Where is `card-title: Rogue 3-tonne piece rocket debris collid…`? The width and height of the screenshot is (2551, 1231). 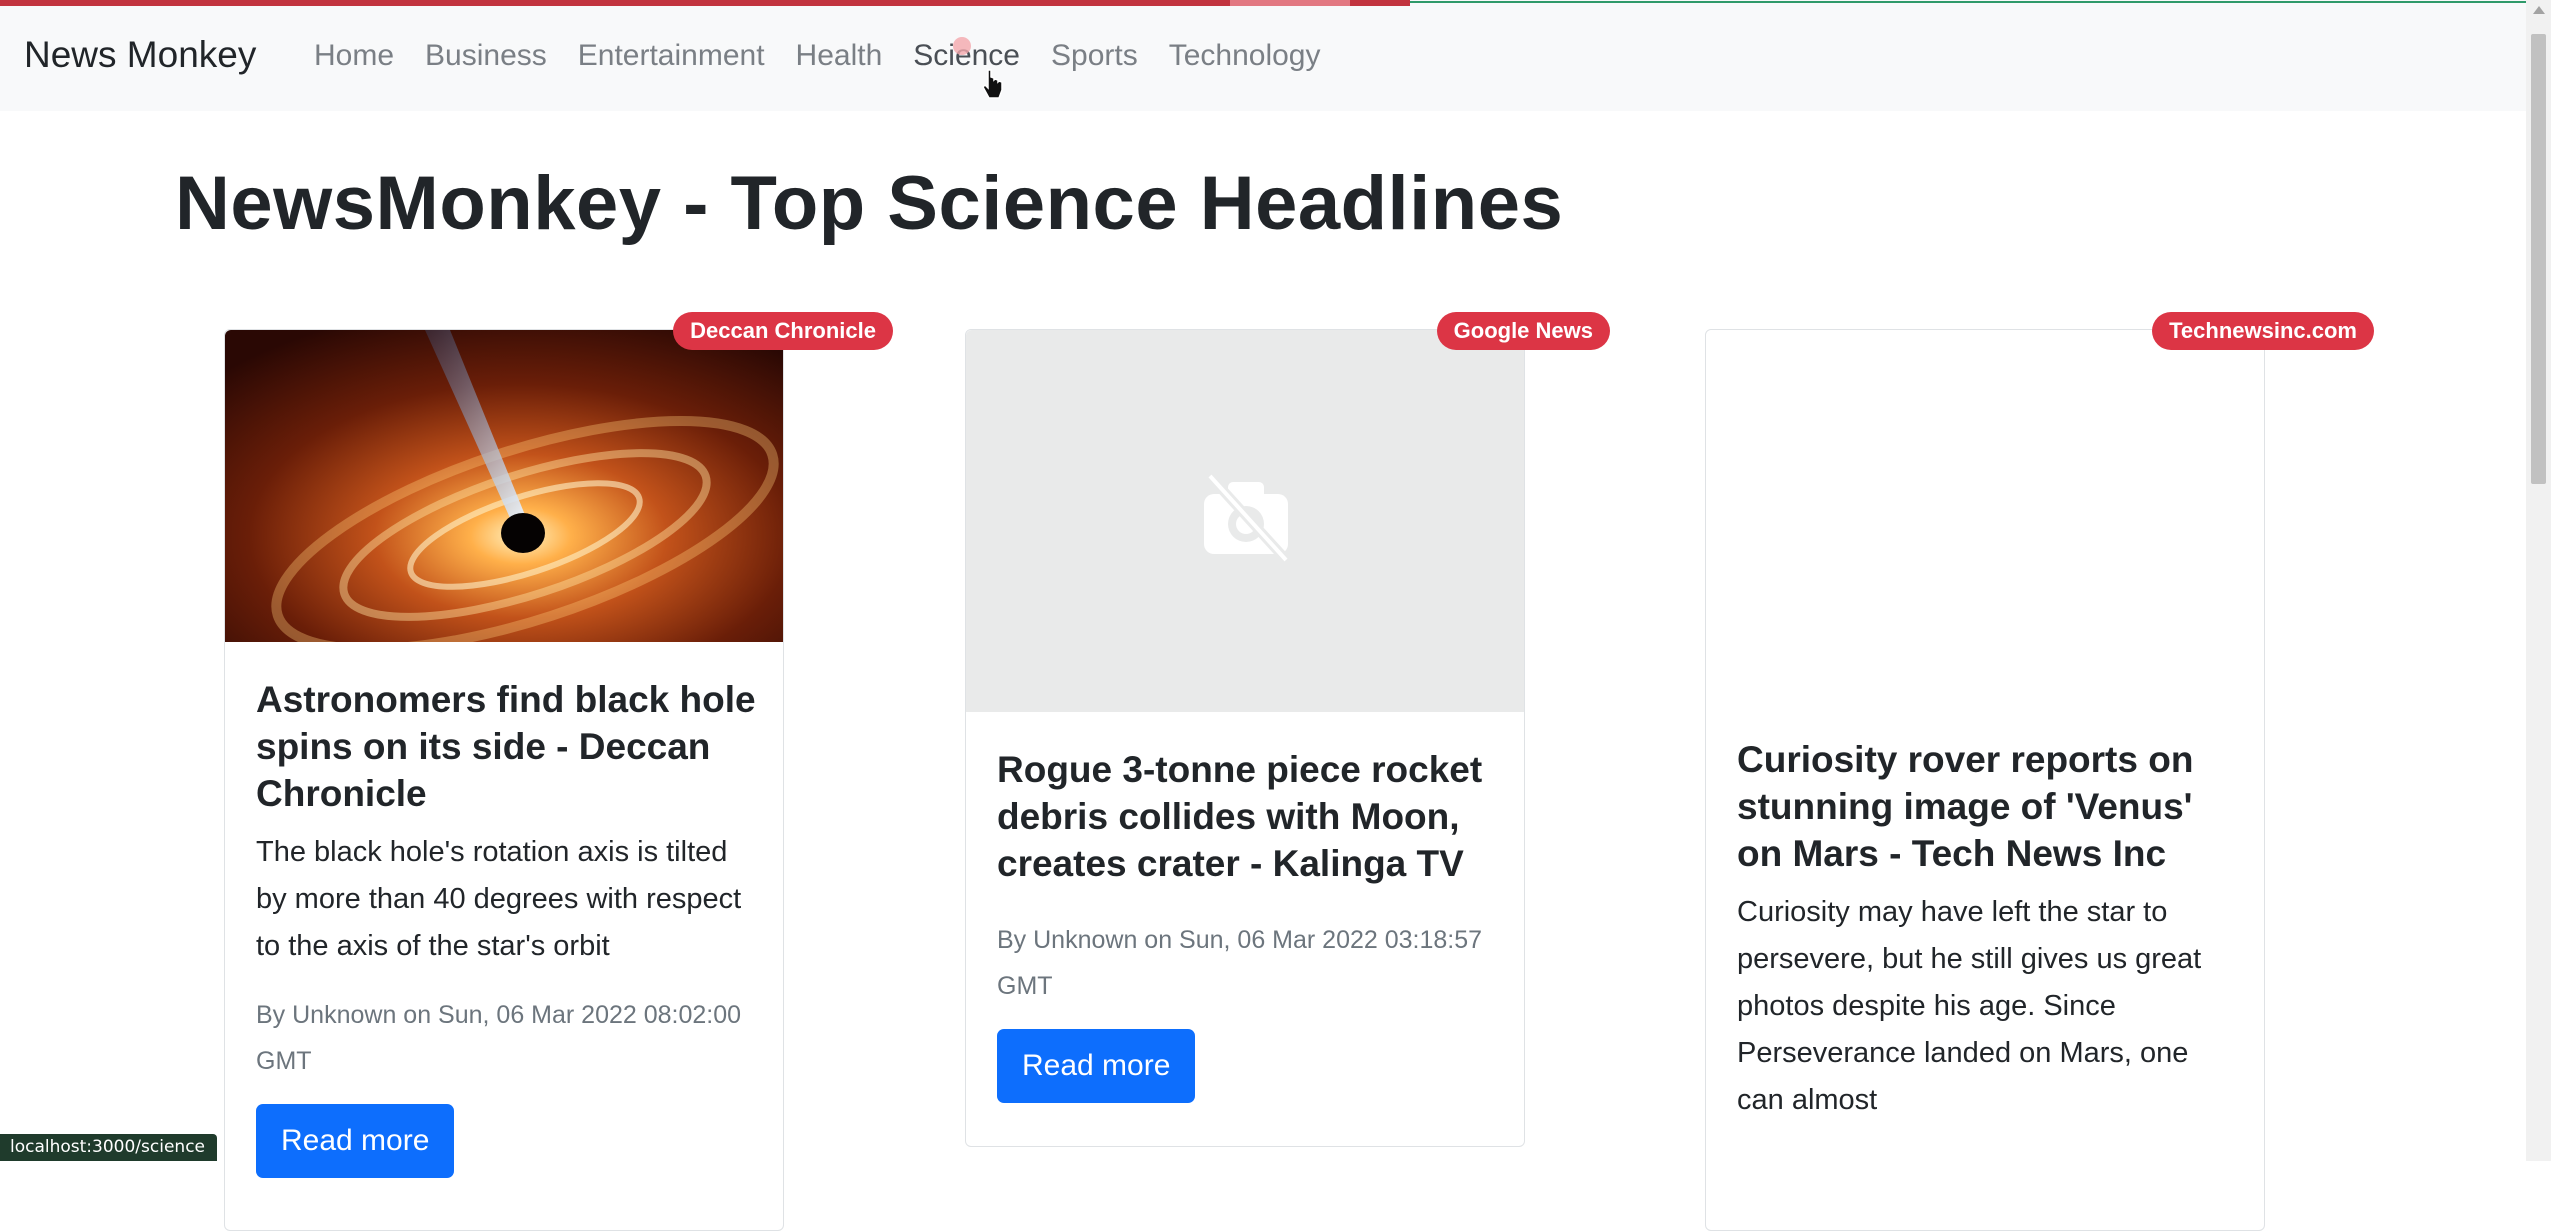 card-title: Rogue 3-tonne piece rocket debris collid… is located at coordinates (1240, 816).